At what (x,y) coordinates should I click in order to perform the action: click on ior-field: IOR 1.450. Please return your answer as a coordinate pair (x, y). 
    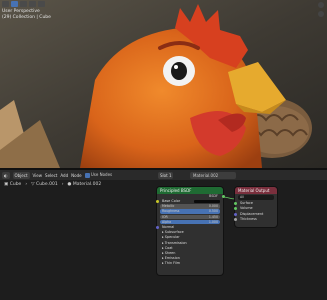
    Looking at the image, I should click on (190, 216).